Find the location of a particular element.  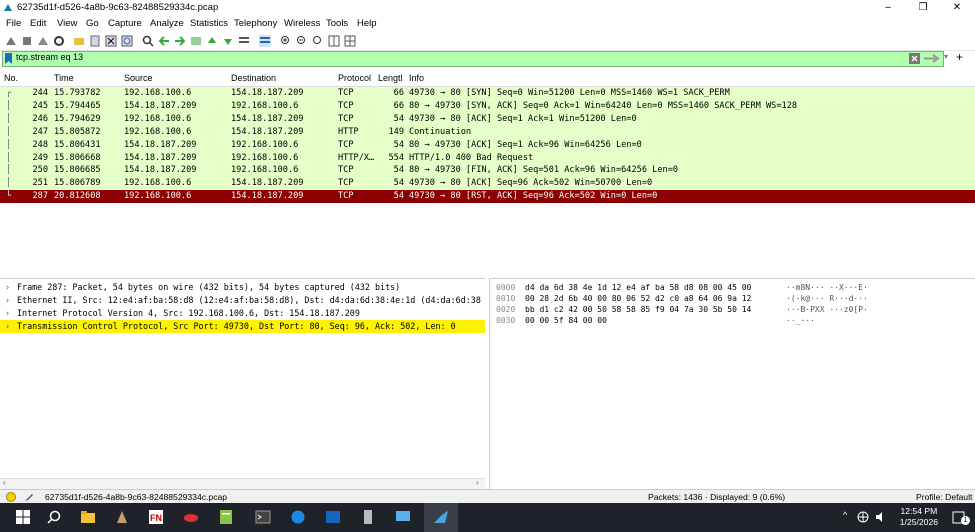

terminal-icon is located at coordinates (263, 517).